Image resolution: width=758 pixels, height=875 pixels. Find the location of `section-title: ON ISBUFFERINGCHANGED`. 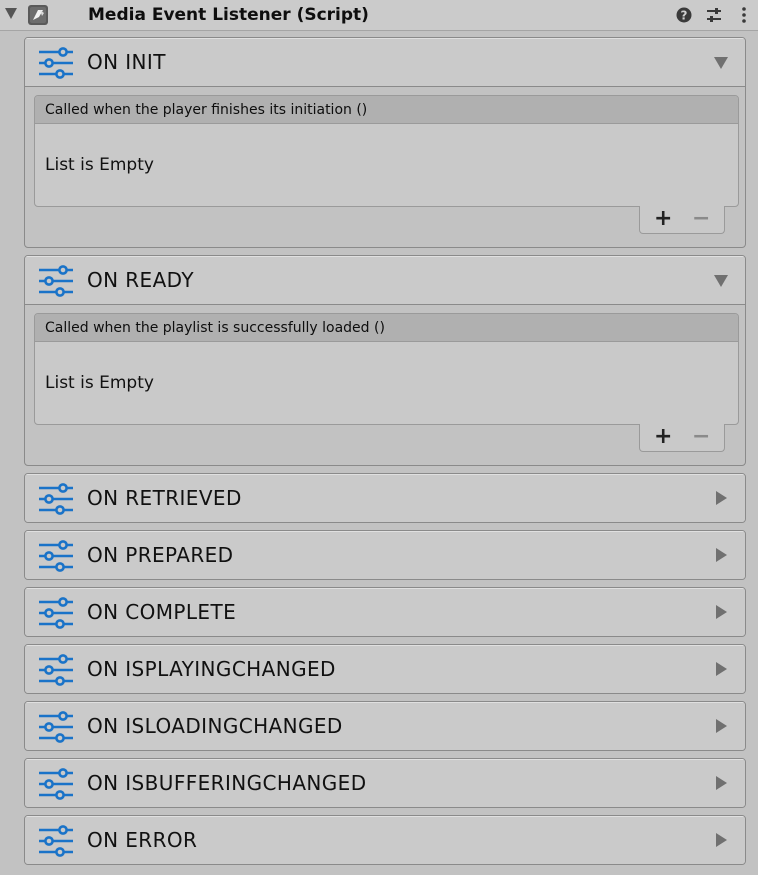

section-title: ON ISBUFFERINGCHANGED is located at coordinates (227, 783).